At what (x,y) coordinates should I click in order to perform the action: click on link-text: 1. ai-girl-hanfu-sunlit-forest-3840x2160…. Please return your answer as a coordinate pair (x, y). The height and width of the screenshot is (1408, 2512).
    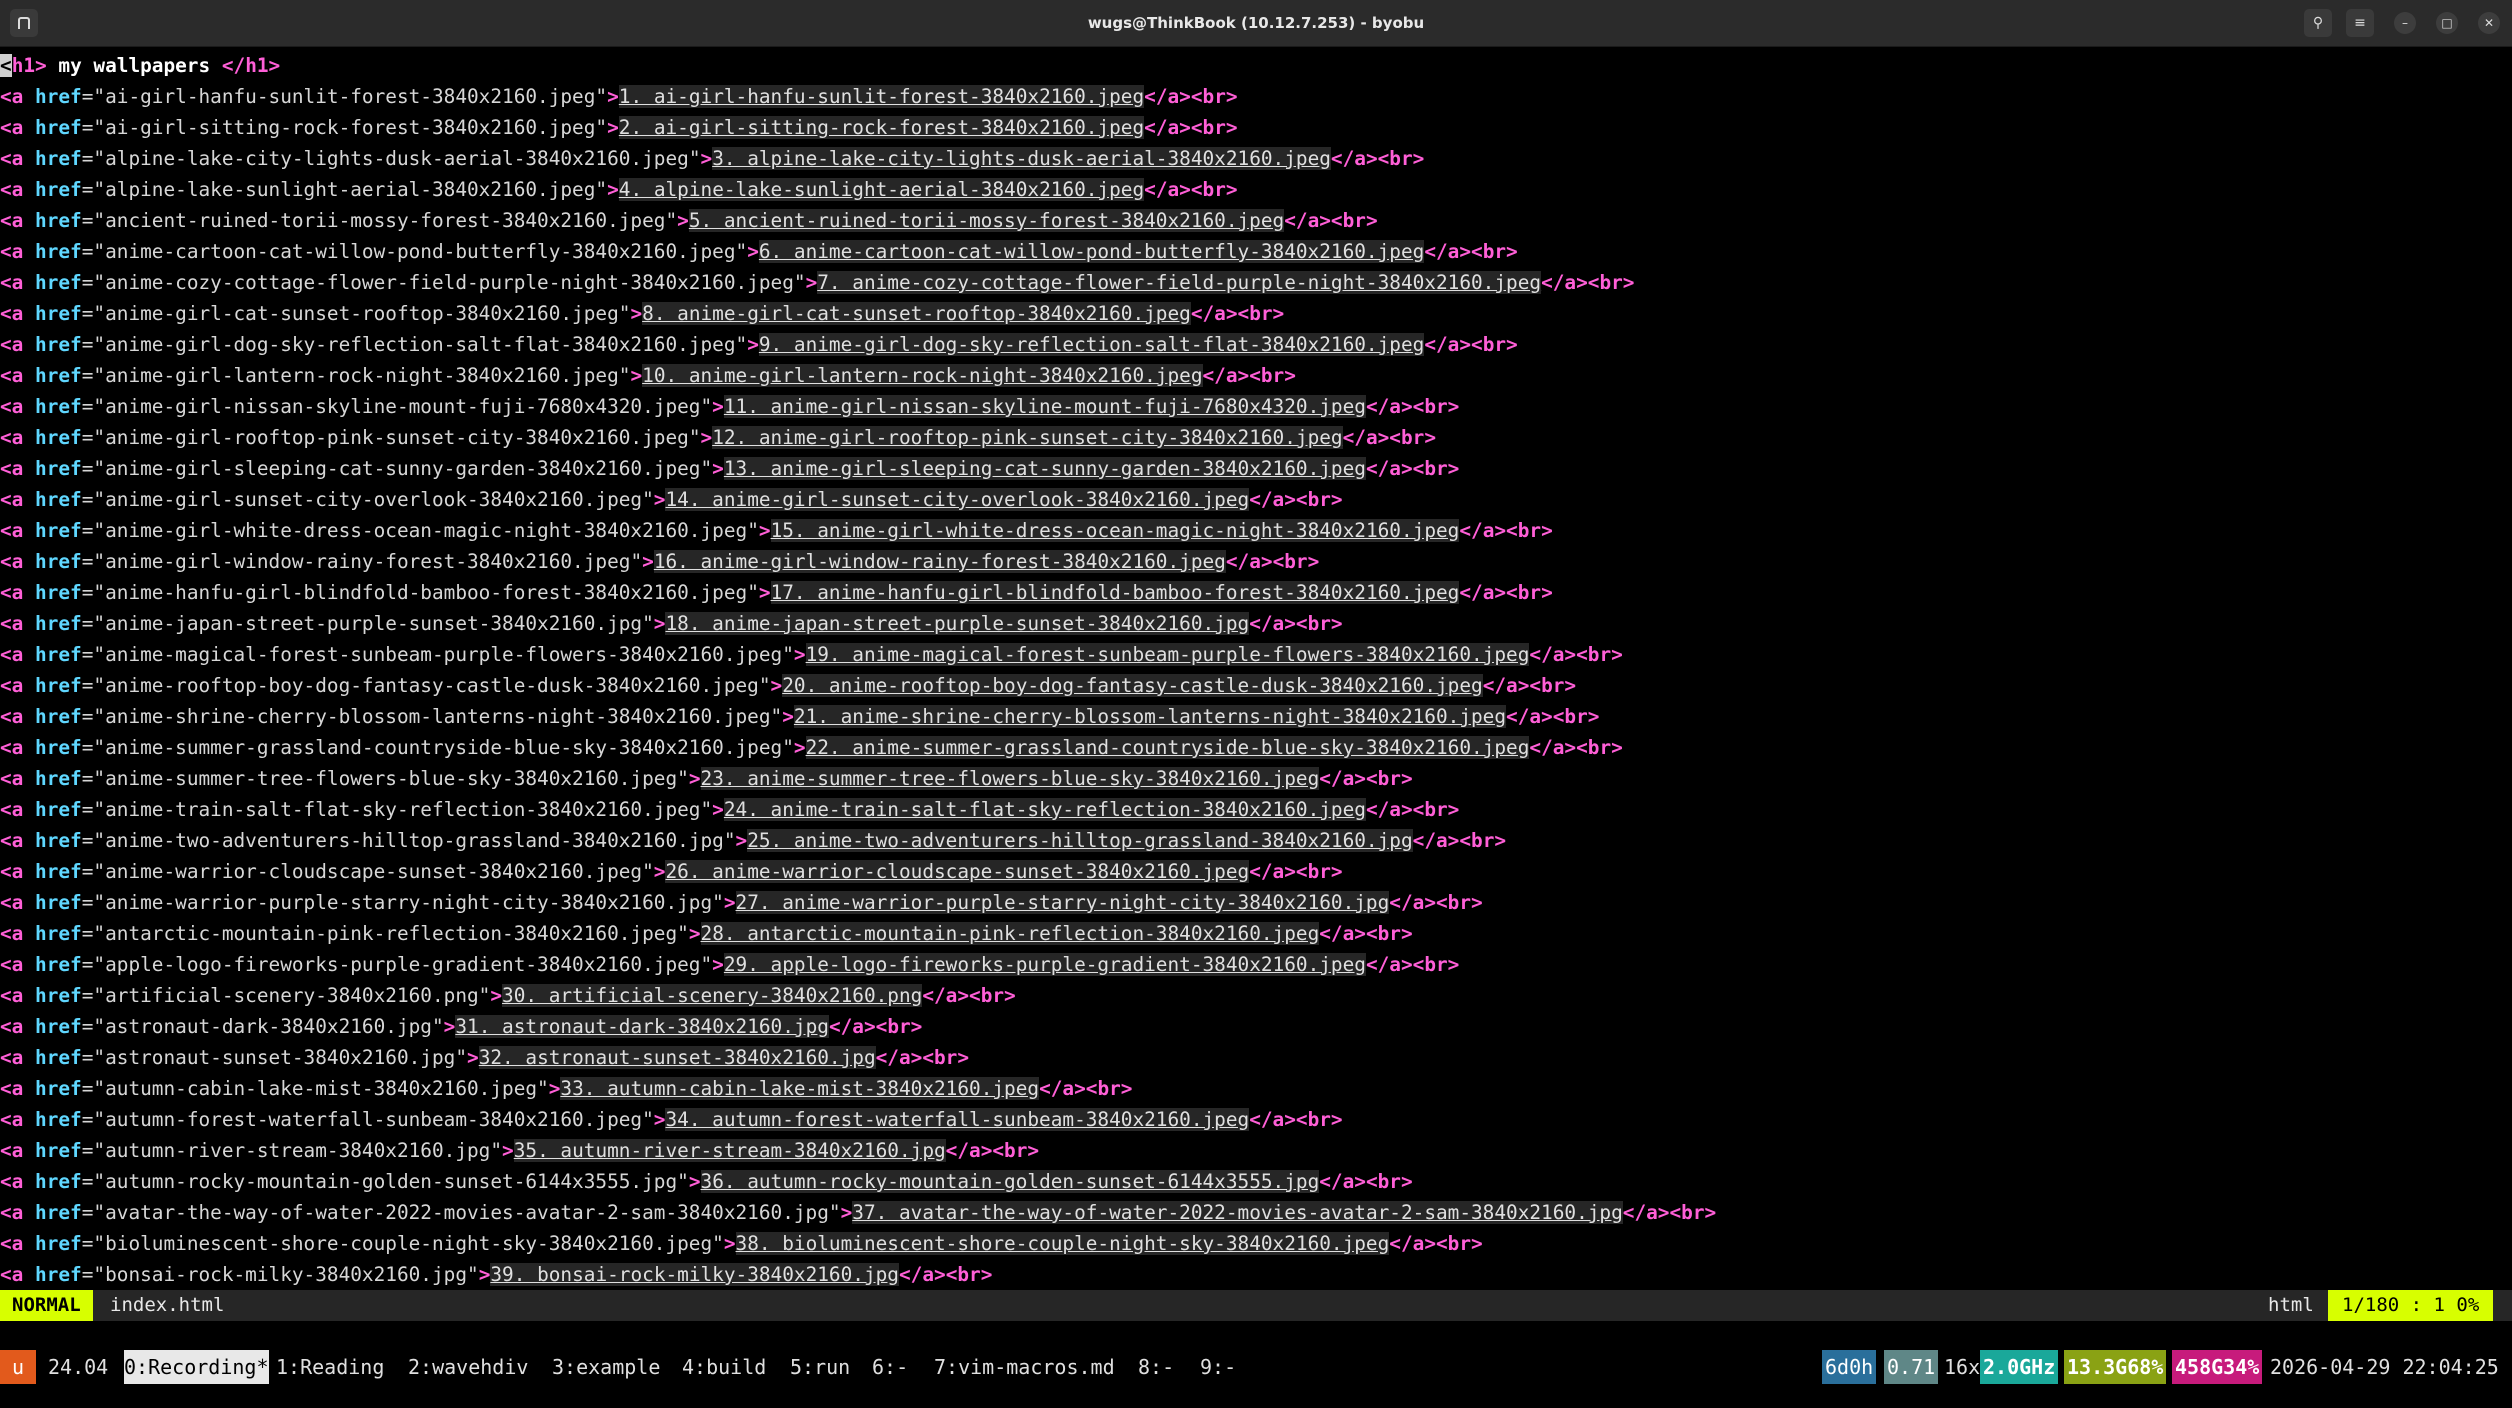
    Looking at the image, I should click on (881, 96).